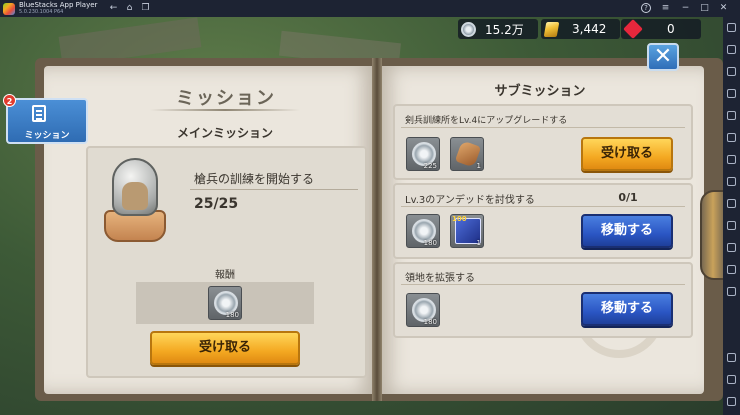 Image resolution: width=740 pixels, height=415 pixels. I want to click on sidebar-home-icon, so click(731, 401).